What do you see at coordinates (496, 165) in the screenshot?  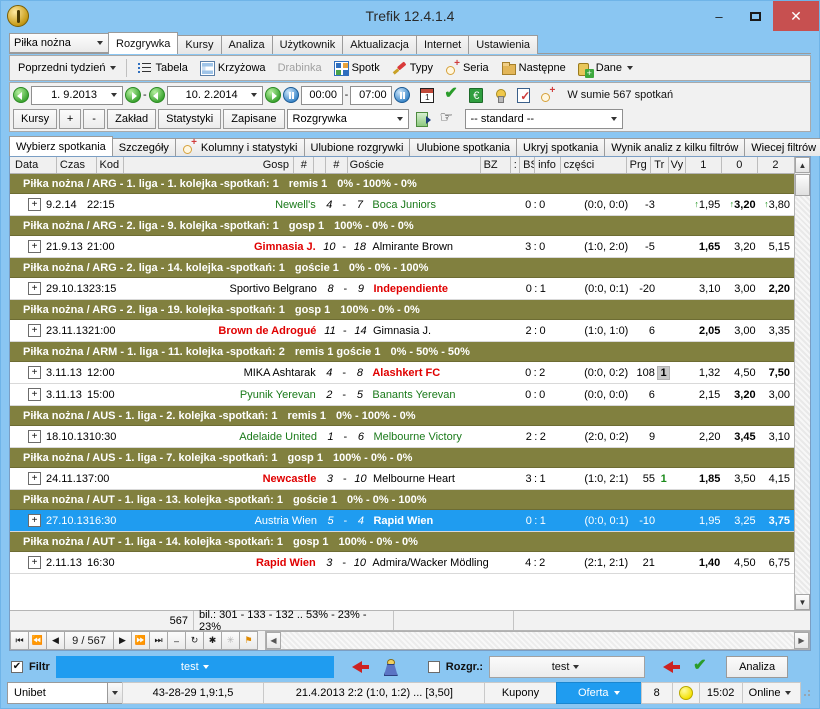 I see `column-header-bz: BZ` at bounding box center [496, 165].